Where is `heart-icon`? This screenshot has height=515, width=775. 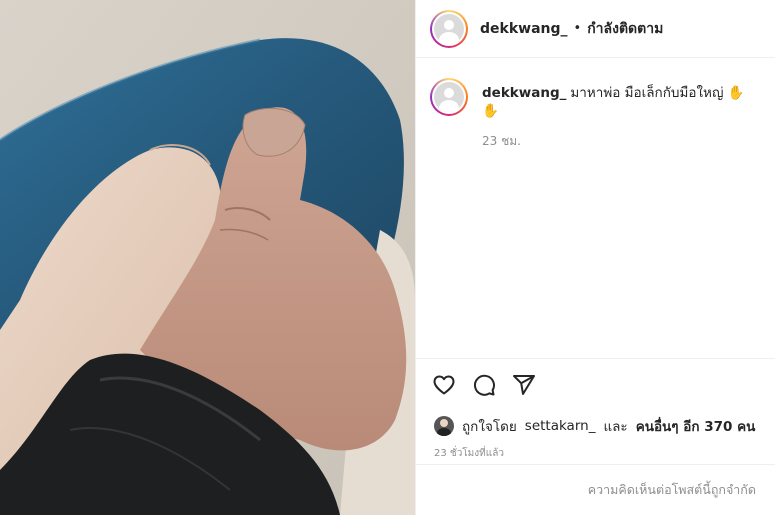
heart-icon is located at coordinates (444, 385).